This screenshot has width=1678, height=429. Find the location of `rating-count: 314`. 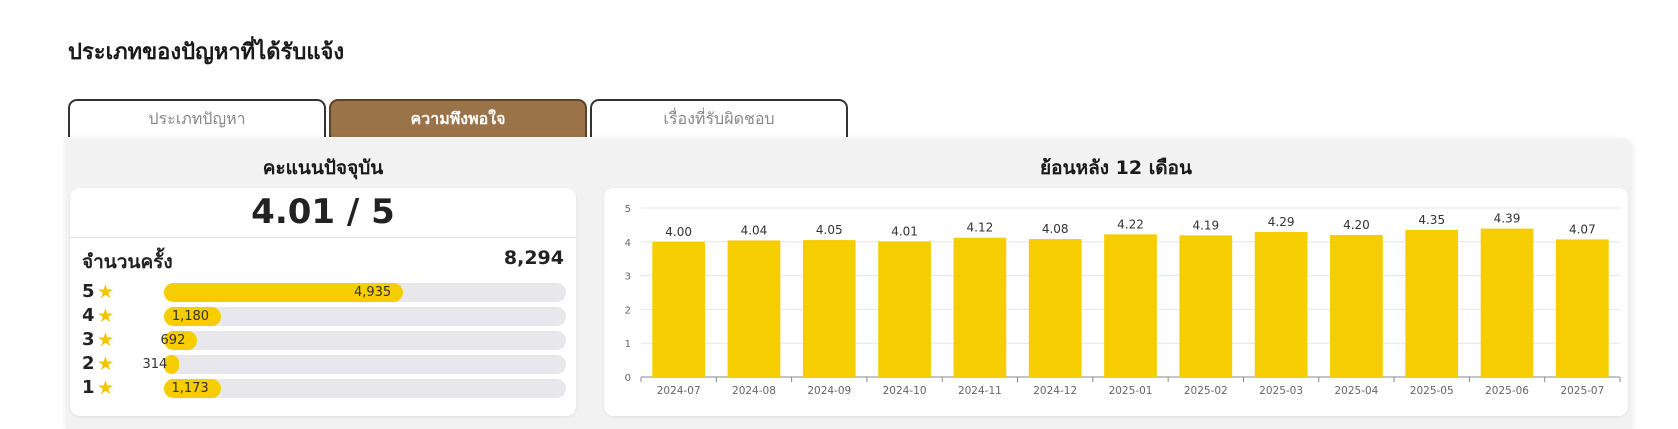

rating-count: 314 is located at coordinates (155, 364).